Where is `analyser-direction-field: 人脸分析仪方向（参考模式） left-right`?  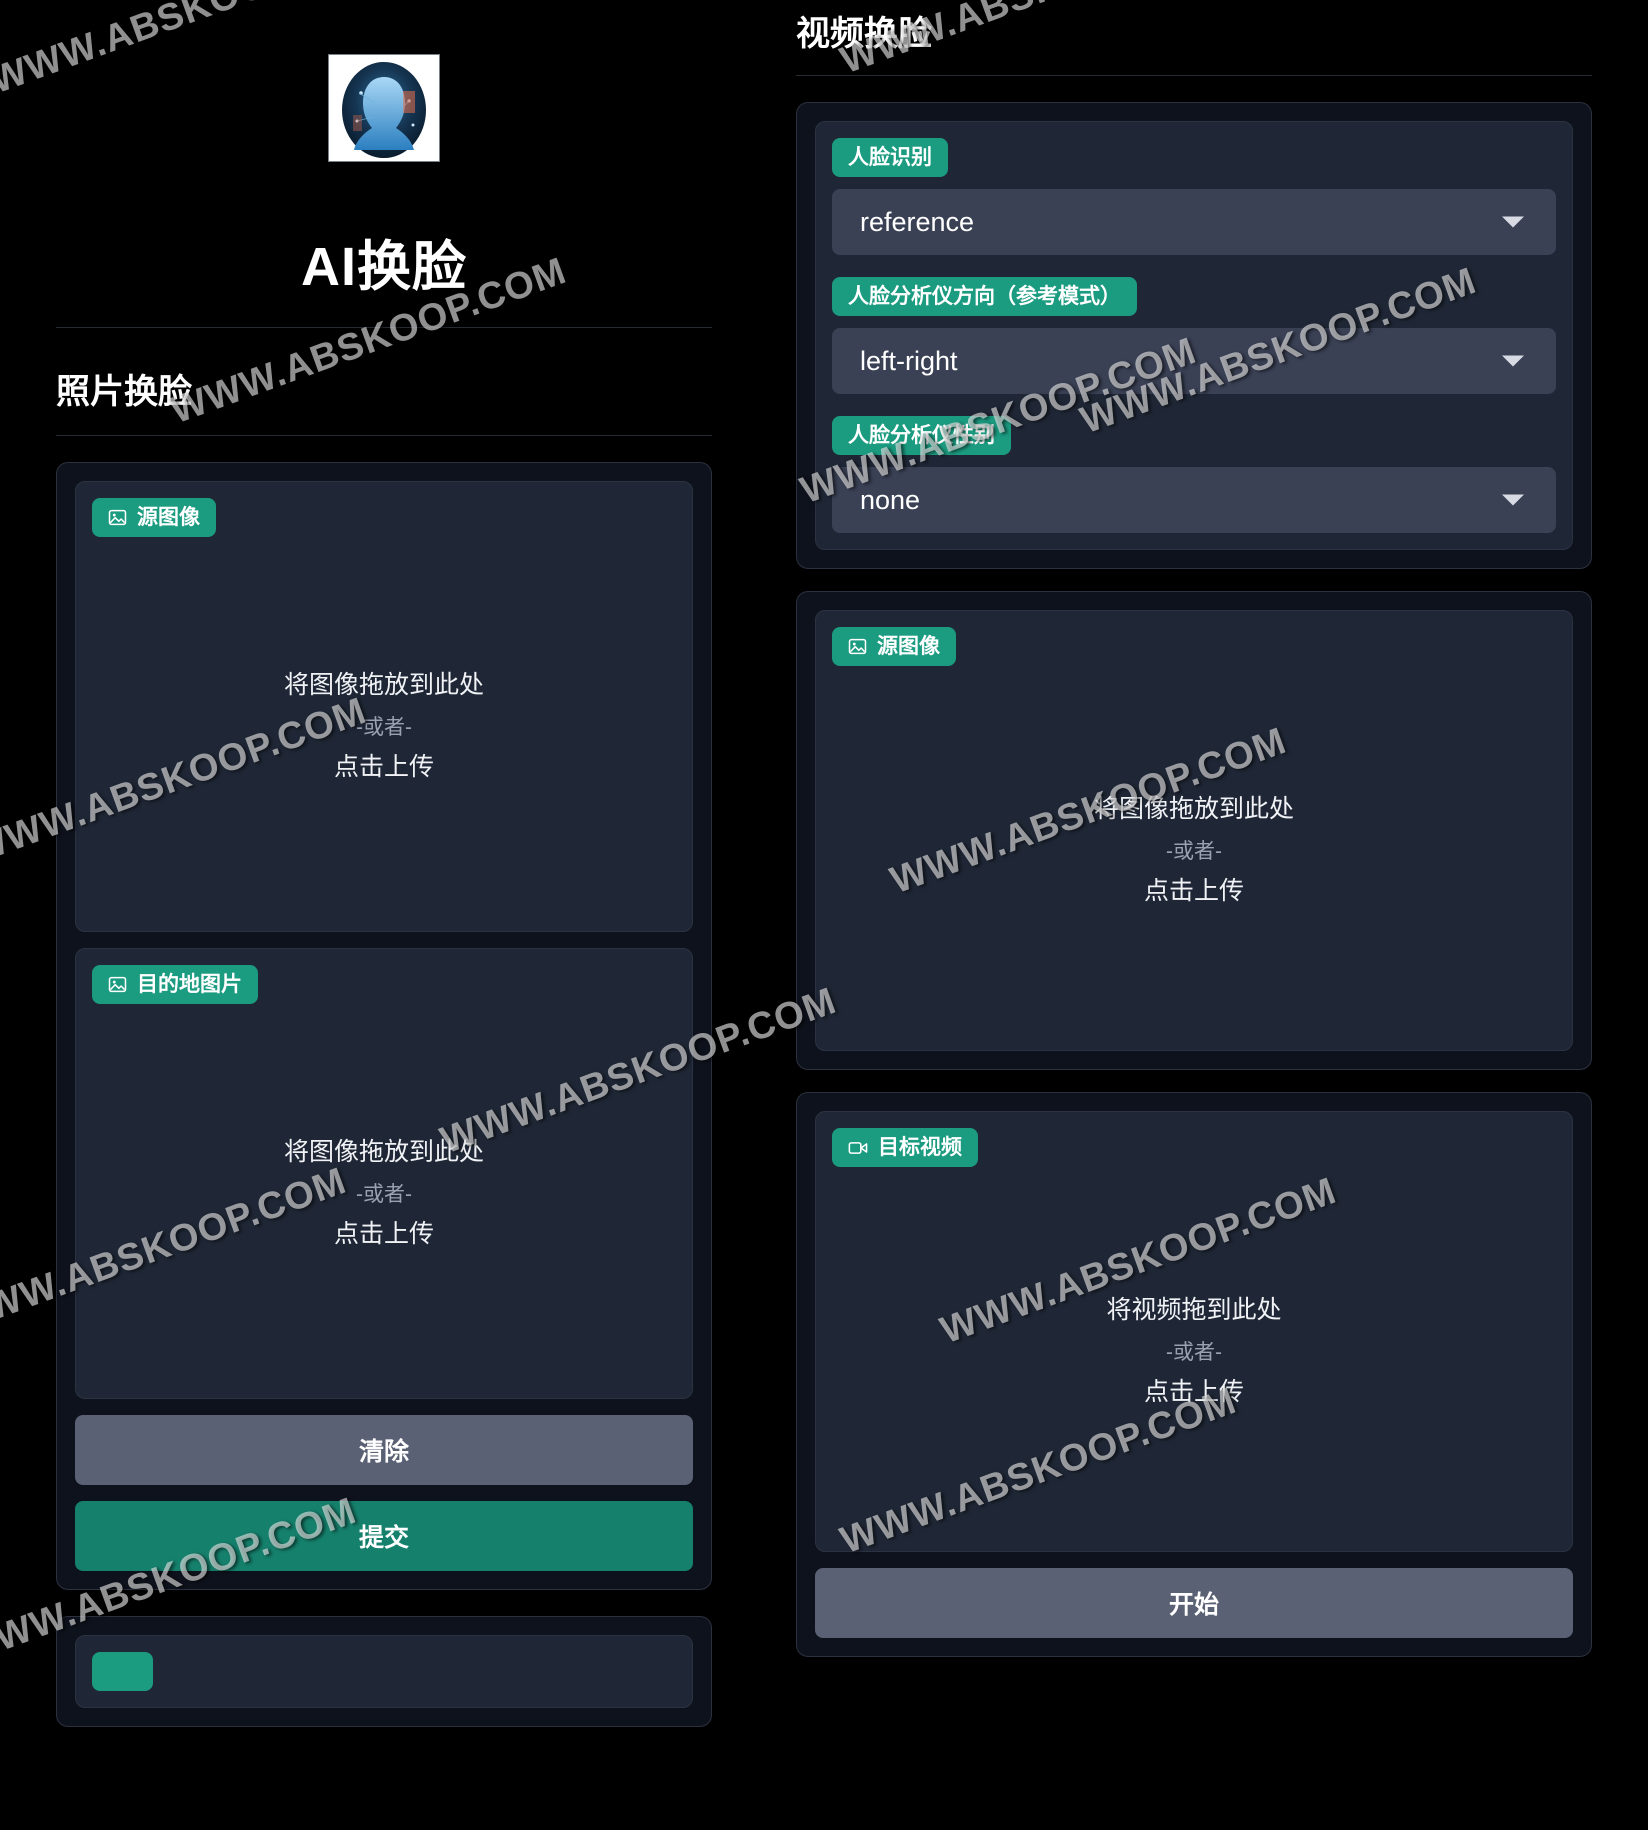
analyser-direction-field: 人脸分析仪方向（参考模式） left-right is located at coordinates (1194, 335).